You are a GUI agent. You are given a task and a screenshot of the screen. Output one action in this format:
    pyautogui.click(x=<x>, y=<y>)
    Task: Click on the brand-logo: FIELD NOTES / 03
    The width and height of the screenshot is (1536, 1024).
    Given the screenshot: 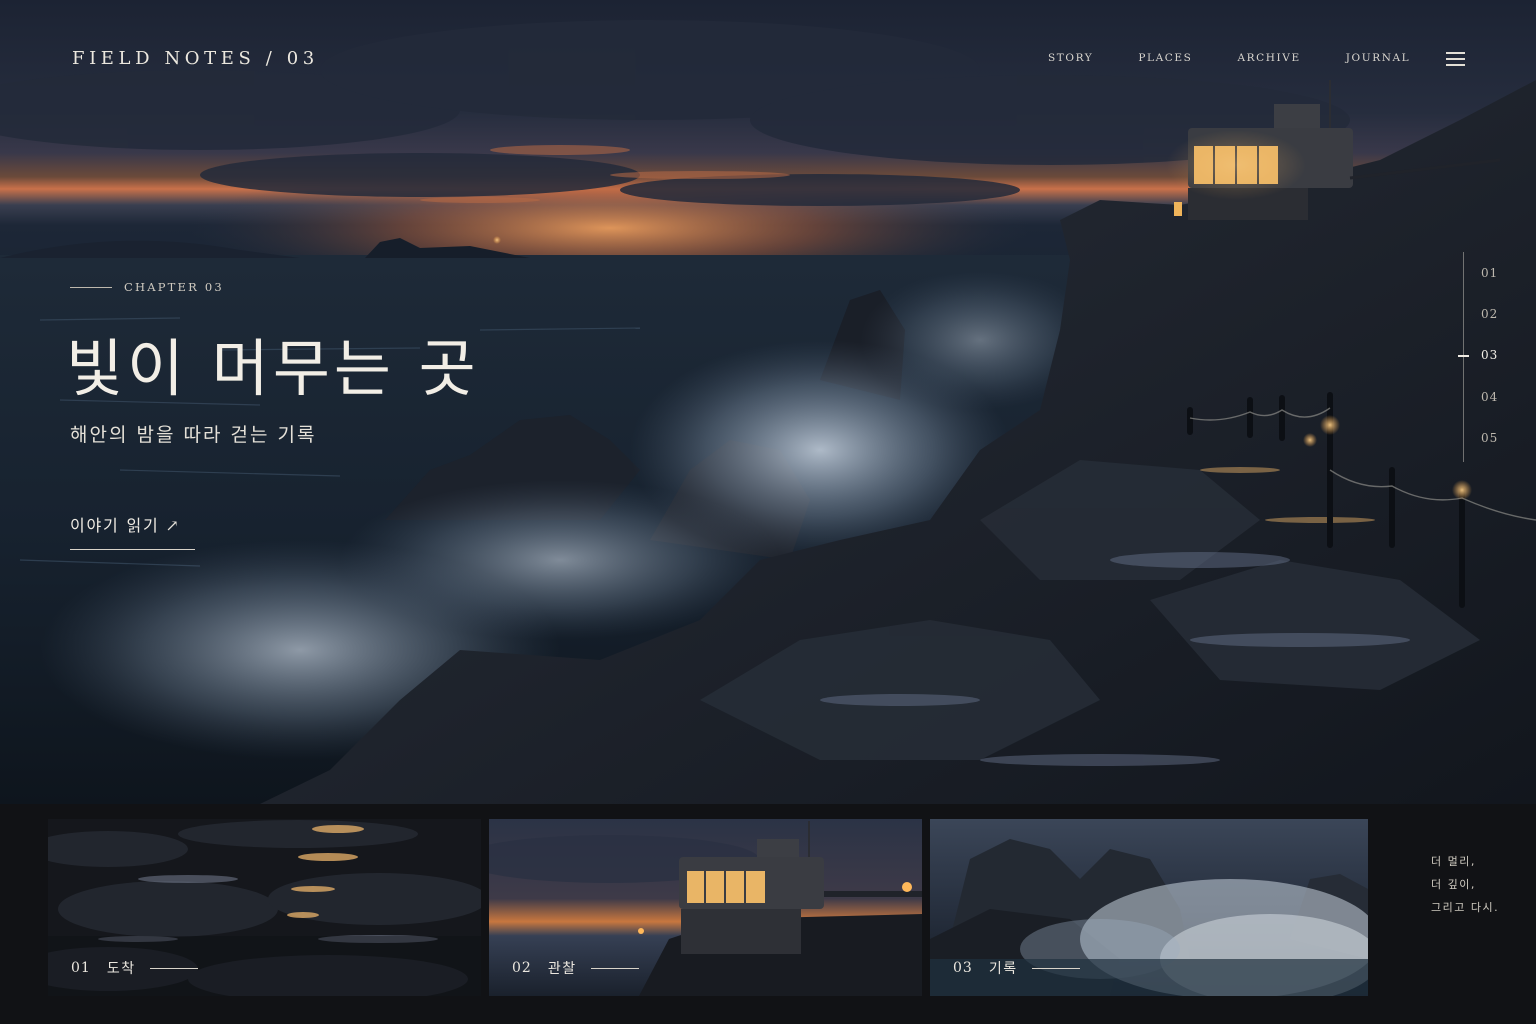 What is the action you would take?
    pyautogui.click(x=195, y=58)
    